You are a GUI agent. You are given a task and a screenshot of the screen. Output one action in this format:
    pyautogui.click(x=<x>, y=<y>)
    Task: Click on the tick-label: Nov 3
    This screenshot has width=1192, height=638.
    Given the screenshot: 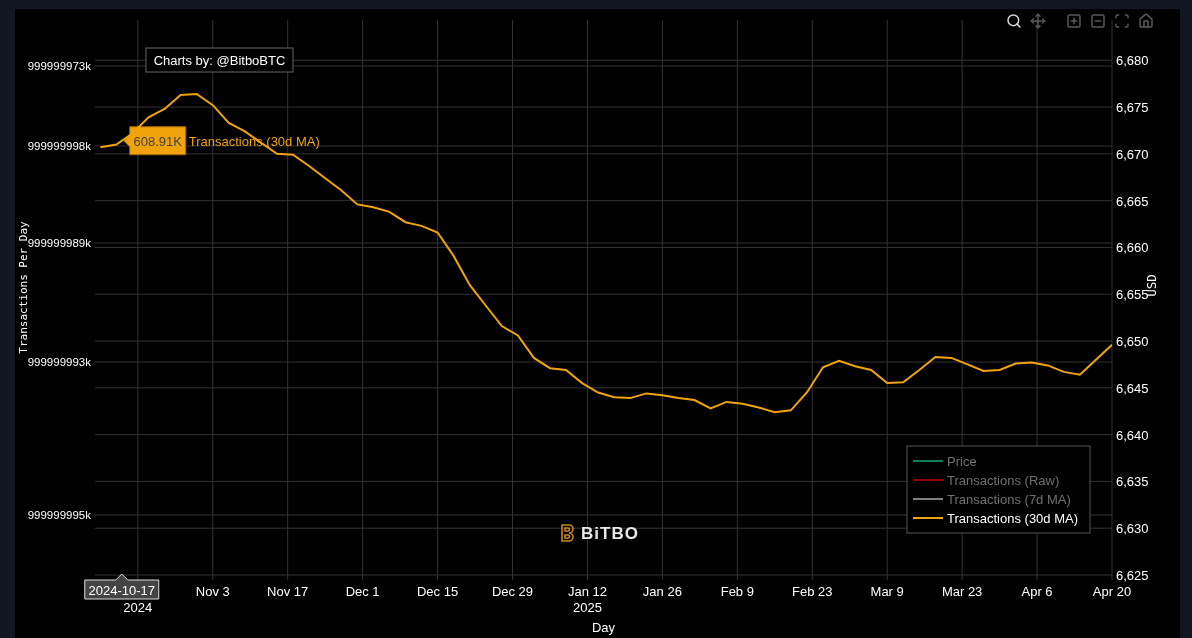 What is the action you would take?
    pyautogui.click(x=212, y=591)
    